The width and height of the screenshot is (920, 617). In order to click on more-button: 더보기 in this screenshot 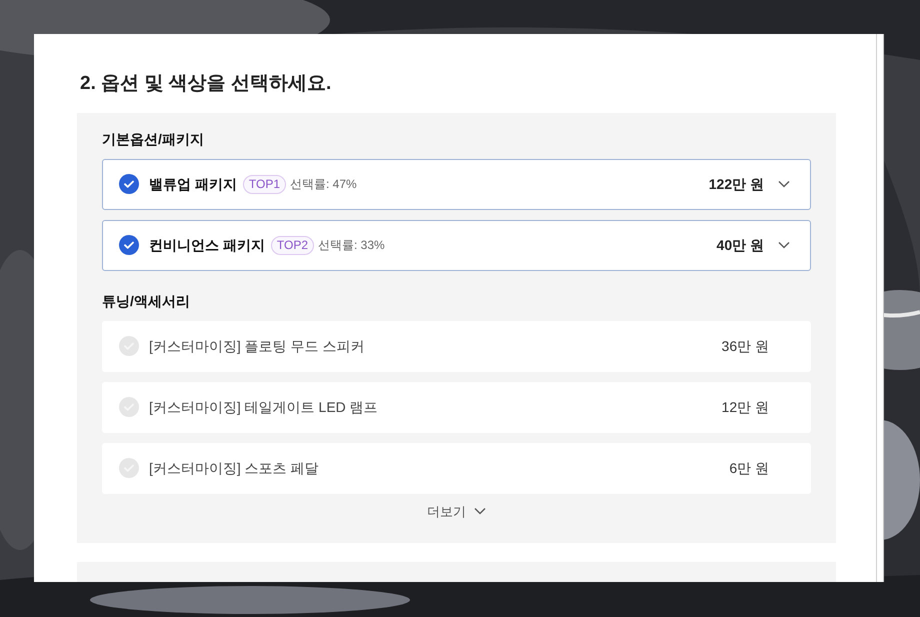, I will do `click(456, 511)`.